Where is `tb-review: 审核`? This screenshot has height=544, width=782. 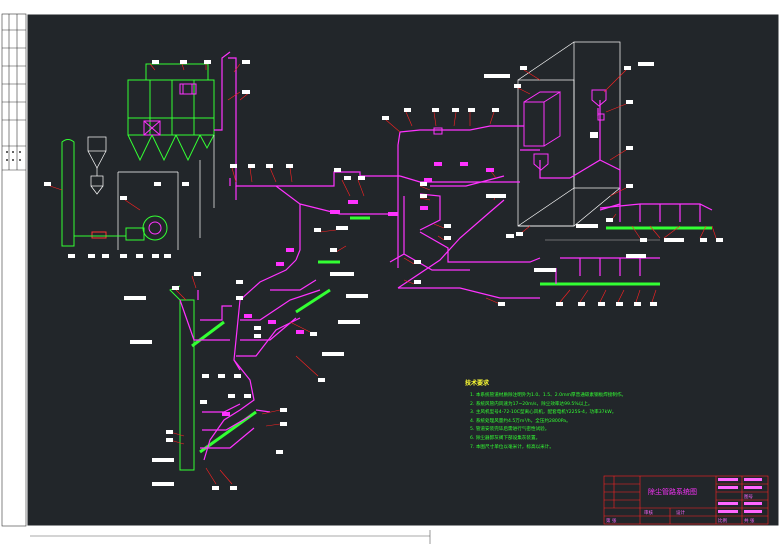
tb-review: 审核 is located at coordinates (648, 513).